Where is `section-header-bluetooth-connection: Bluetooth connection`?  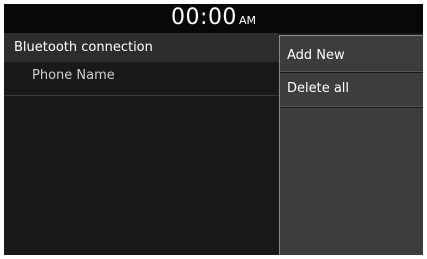
section-header-bluetooth-connection: Bluetooth connection is located at coordinates (141, 47).